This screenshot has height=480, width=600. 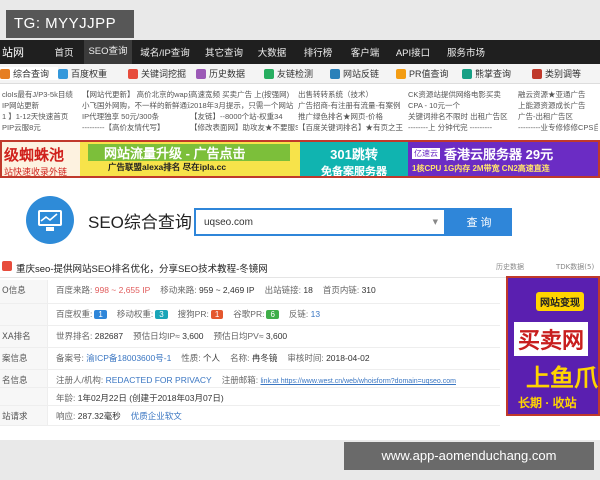 What do you see at coordinates (335, 73) in the screenshot?
I see `backlink-icon` at bounding box center [335, 73].